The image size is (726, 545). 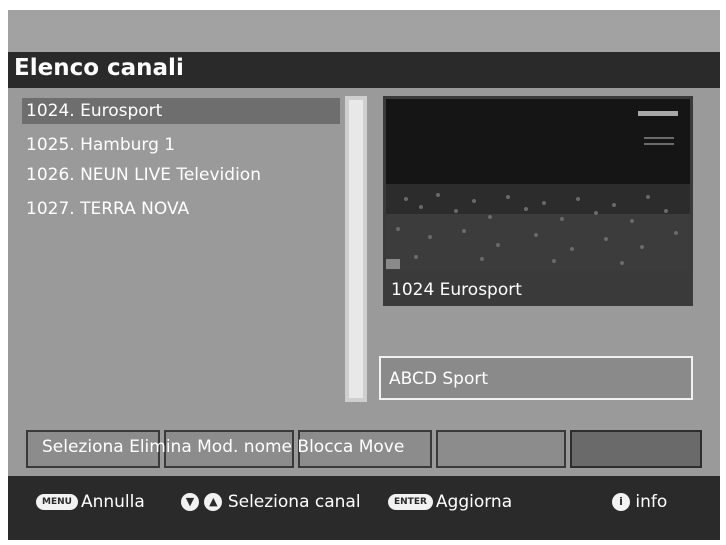 I want to click on channel-item-1027: 1027. TERRA NOVA, so click(x=181, y=209).